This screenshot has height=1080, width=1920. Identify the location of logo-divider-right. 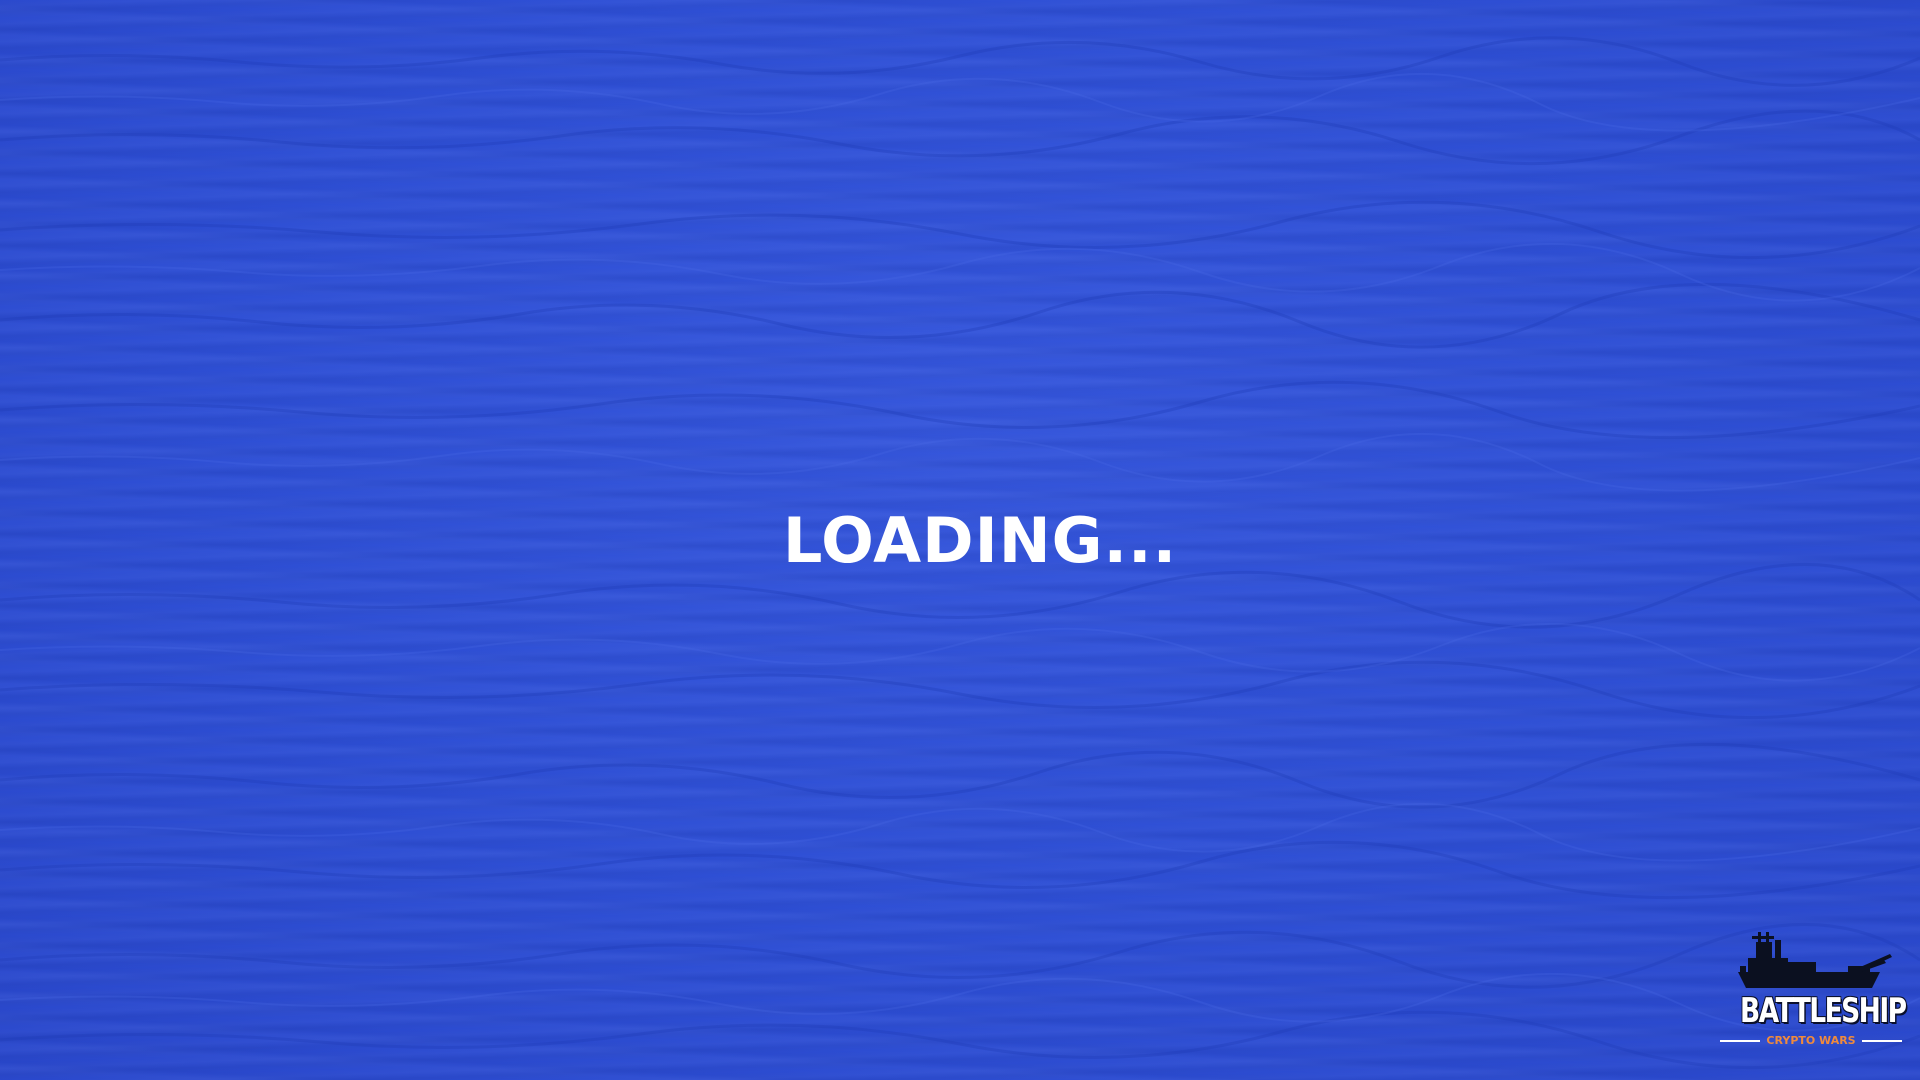
(1882, 1041).